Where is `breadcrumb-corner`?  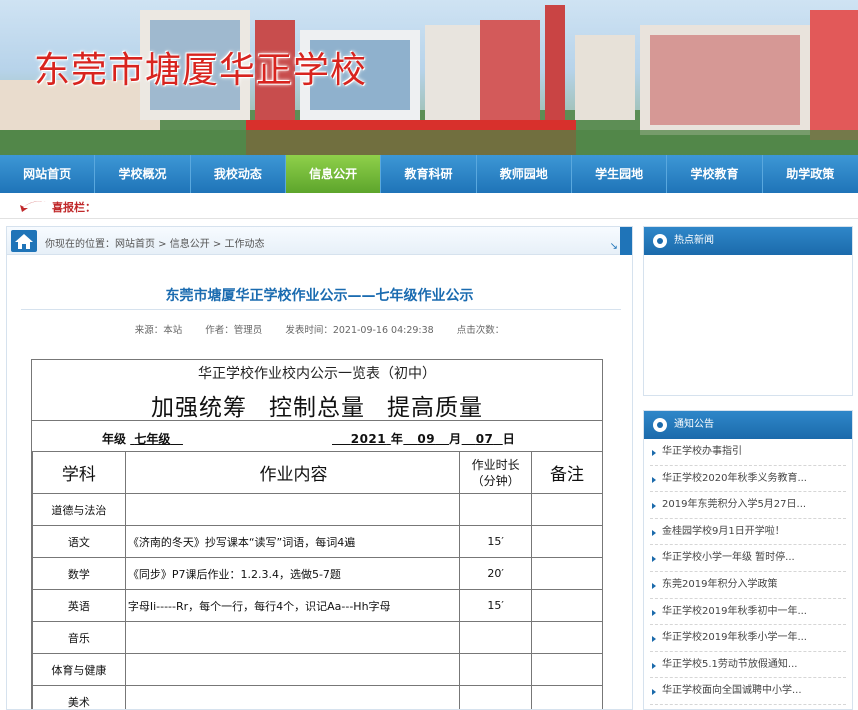 breadcrumb-corner is located at coordinates (626, 241).